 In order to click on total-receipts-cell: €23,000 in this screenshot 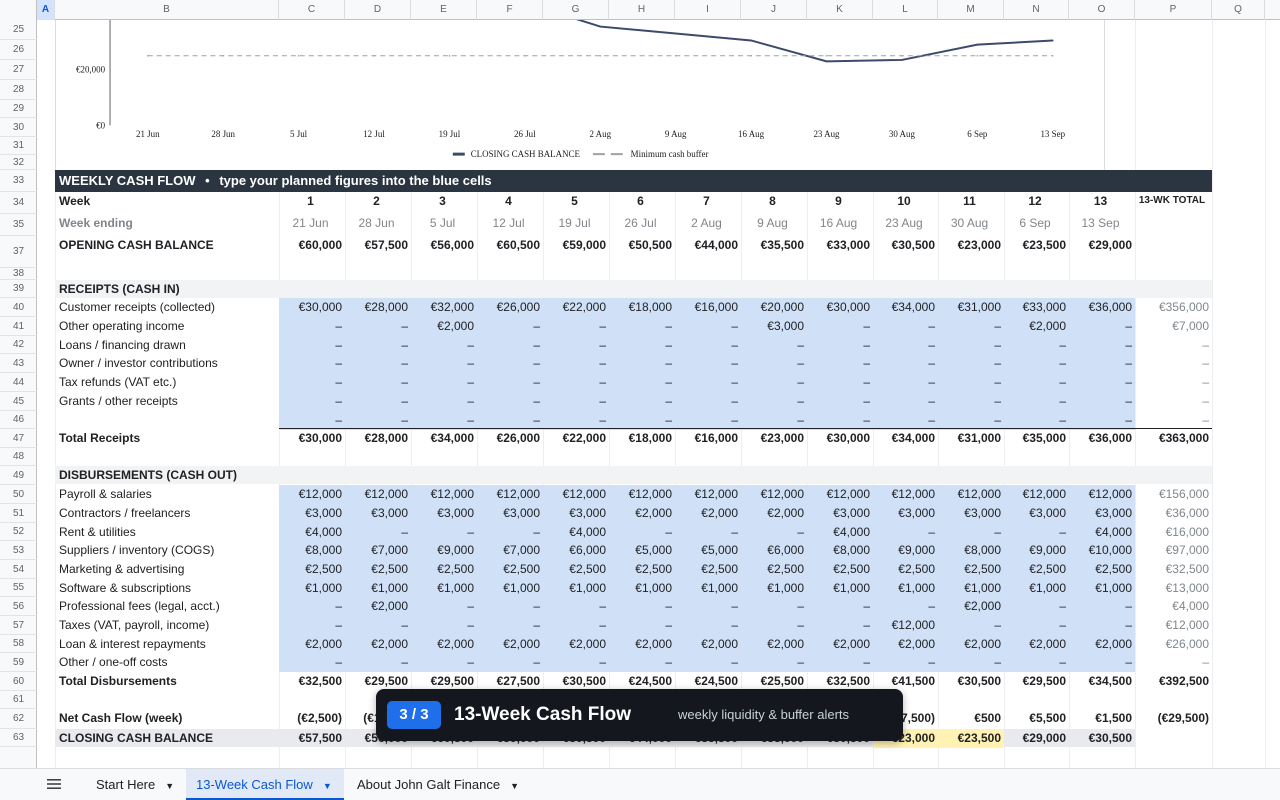, I will do `click(774, 438)`.